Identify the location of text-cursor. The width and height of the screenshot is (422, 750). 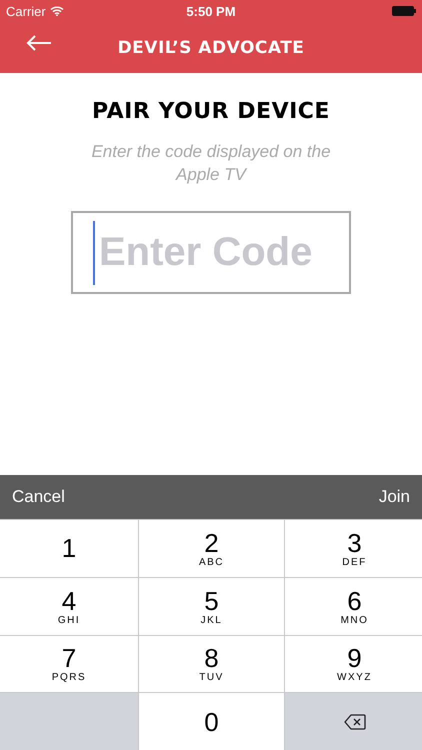
(94, 253).